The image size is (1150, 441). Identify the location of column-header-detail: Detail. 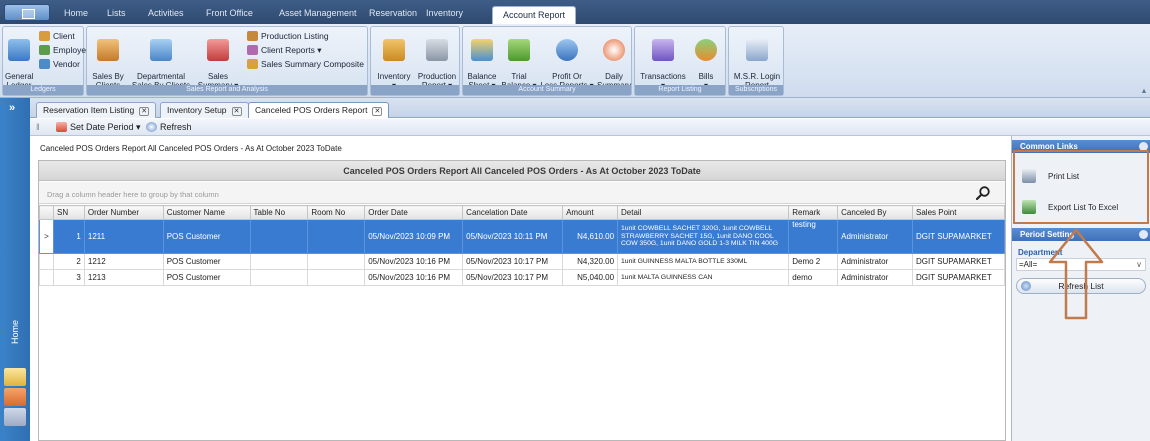
(703, 212).